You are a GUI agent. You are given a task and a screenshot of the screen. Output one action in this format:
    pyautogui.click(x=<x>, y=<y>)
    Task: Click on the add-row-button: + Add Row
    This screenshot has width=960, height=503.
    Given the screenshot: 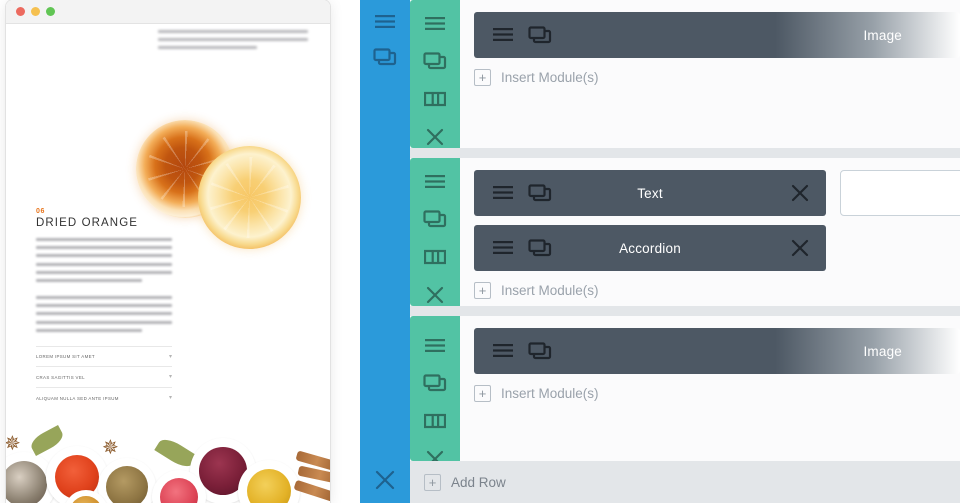 What is the action you would take?
    pyautogui.click(x=685, y=482)
    